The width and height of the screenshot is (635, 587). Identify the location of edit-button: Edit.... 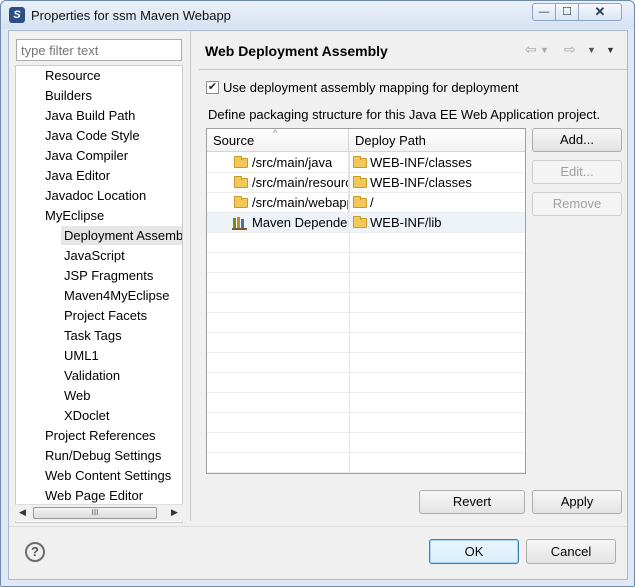
(577, 172).